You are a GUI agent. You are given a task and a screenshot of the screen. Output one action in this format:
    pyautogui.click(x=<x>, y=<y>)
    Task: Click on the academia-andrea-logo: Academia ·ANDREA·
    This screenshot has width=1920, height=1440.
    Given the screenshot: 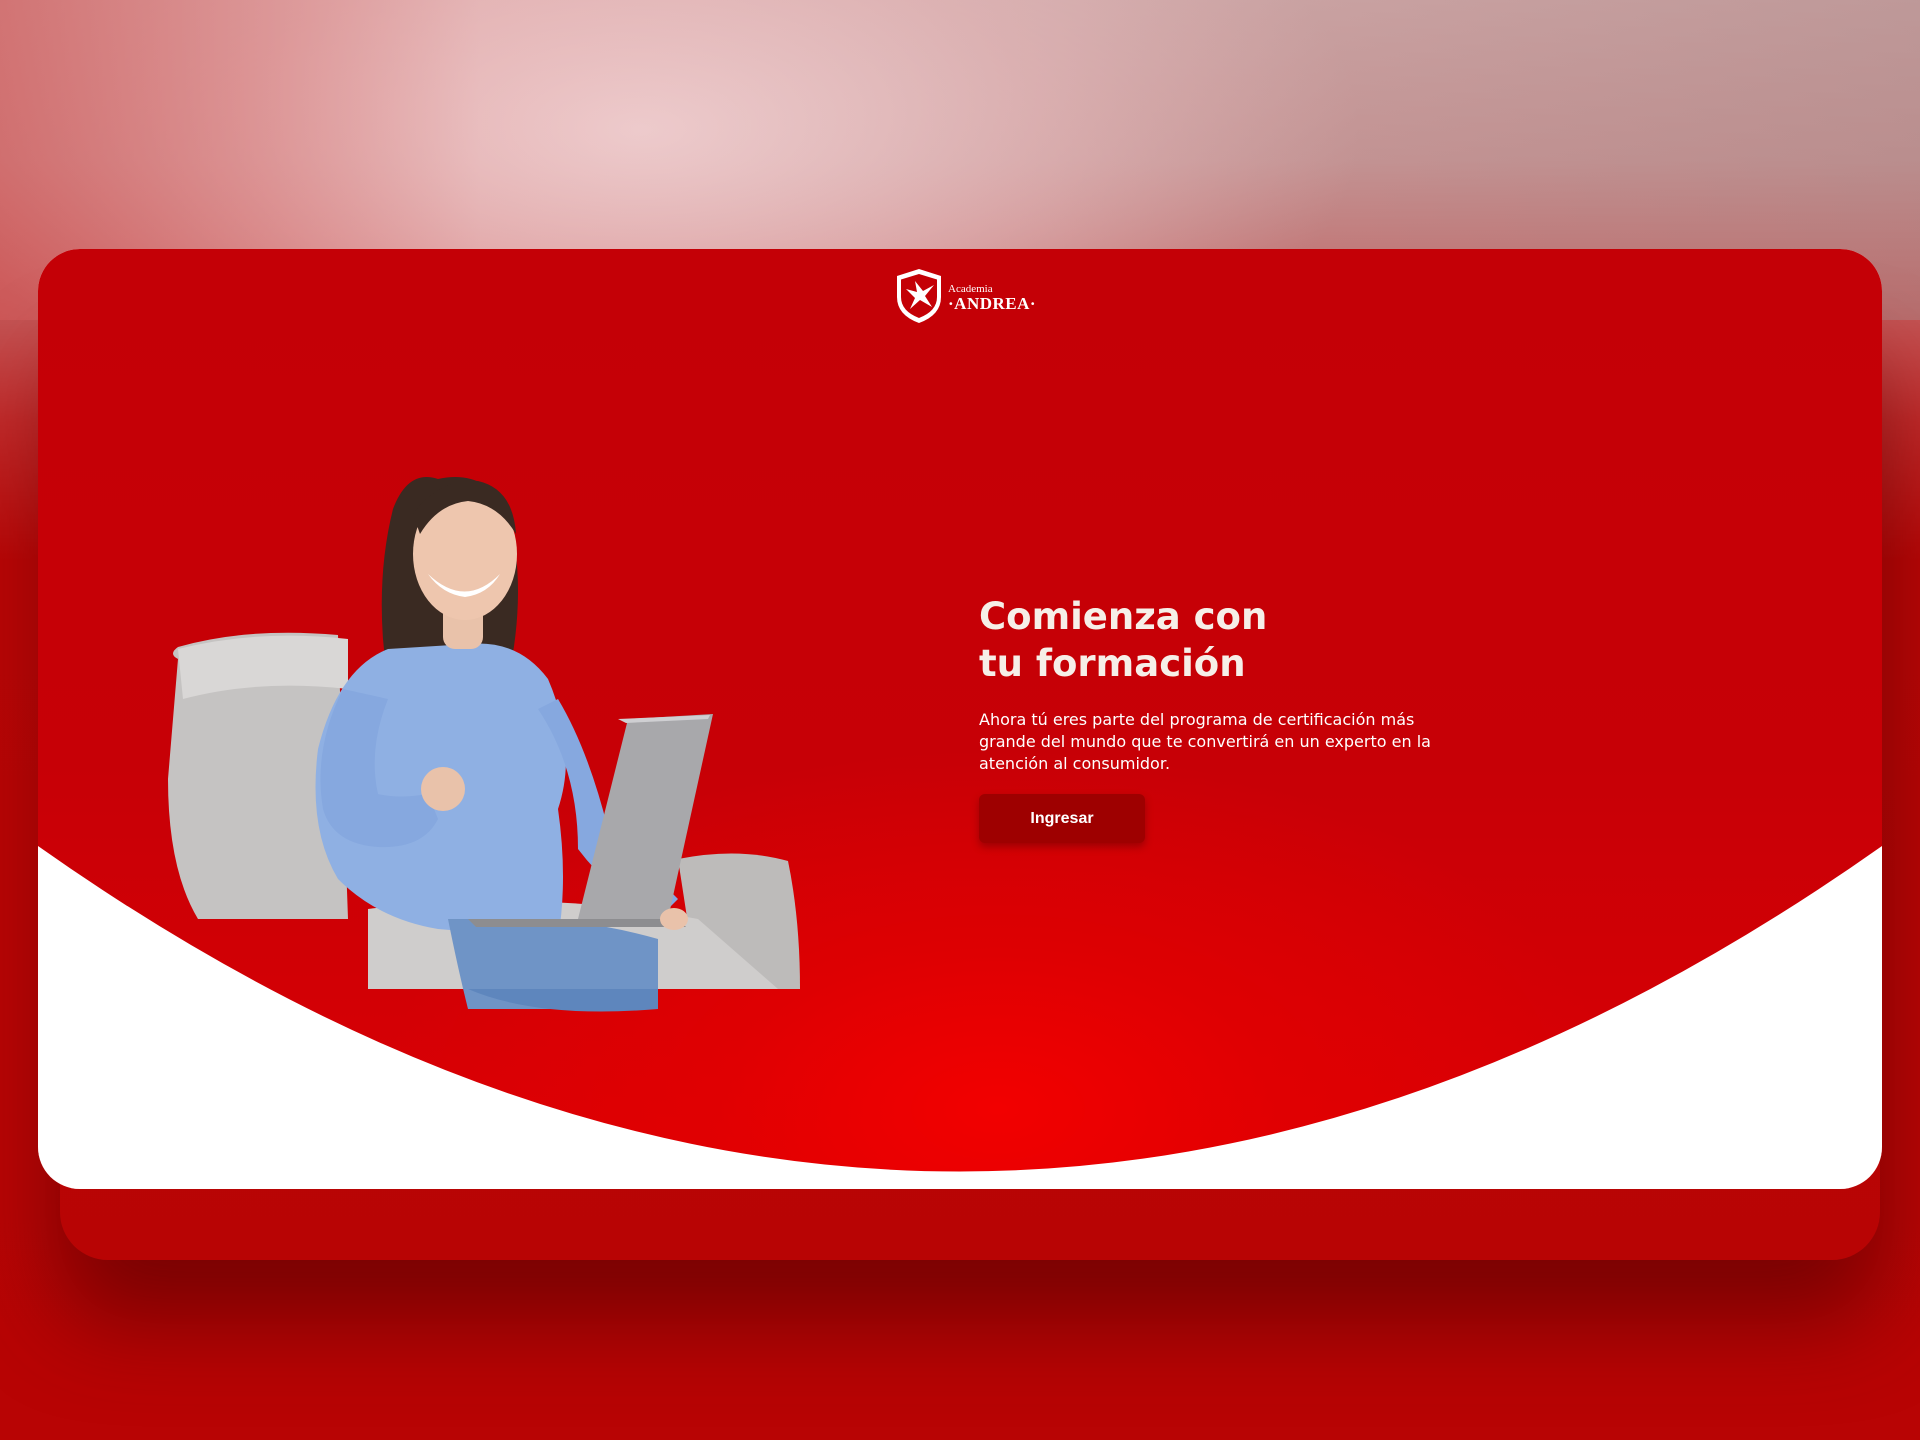 What is the action you would take?
    pyautogui.click(x=965, y=296)
    